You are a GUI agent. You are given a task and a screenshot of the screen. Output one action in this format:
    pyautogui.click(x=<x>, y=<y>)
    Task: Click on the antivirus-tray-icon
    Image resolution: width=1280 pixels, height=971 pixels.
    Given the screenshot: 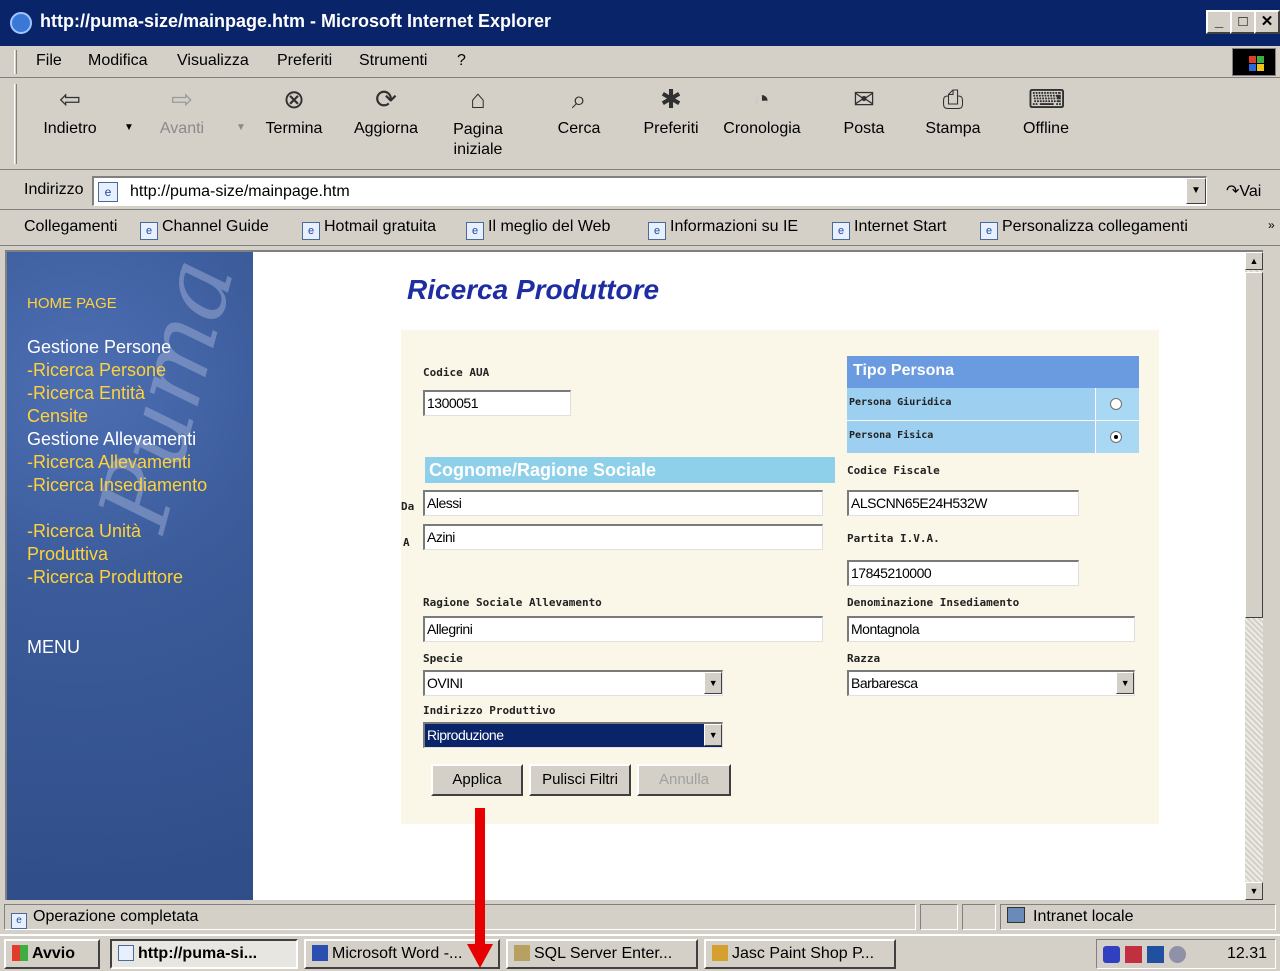 What is the action you would take?
    pyautogui.click(x=1111, y=954)
    